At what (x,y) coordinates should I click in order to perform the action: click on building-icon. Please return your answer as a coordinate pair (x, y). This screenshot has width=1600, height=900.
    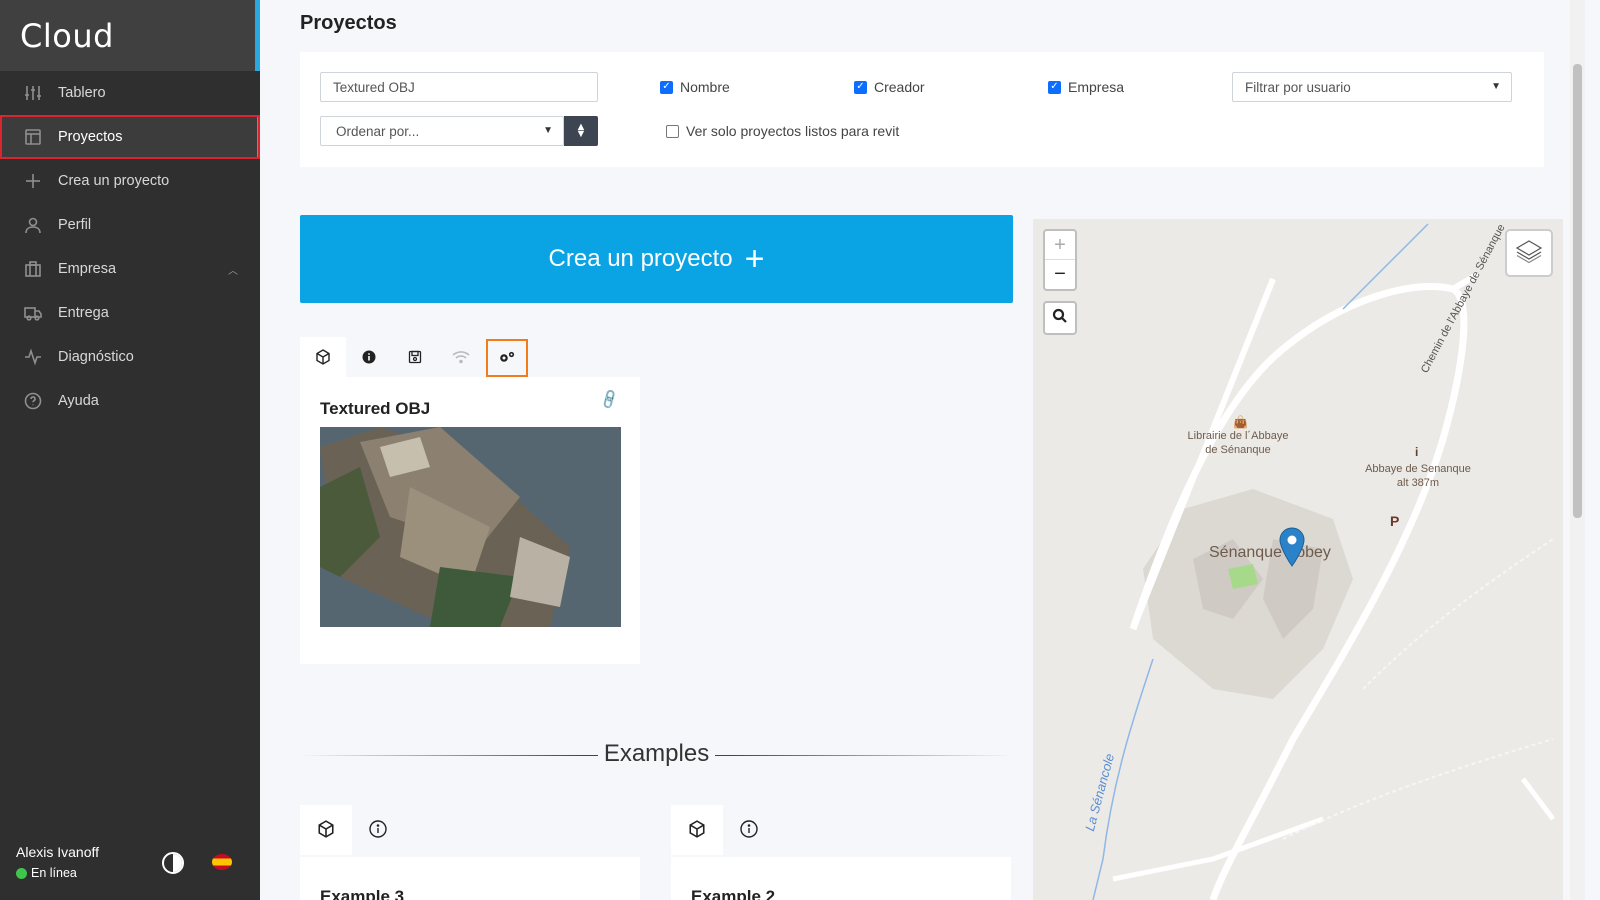
    Looking at the image, I should click on (33, 269).